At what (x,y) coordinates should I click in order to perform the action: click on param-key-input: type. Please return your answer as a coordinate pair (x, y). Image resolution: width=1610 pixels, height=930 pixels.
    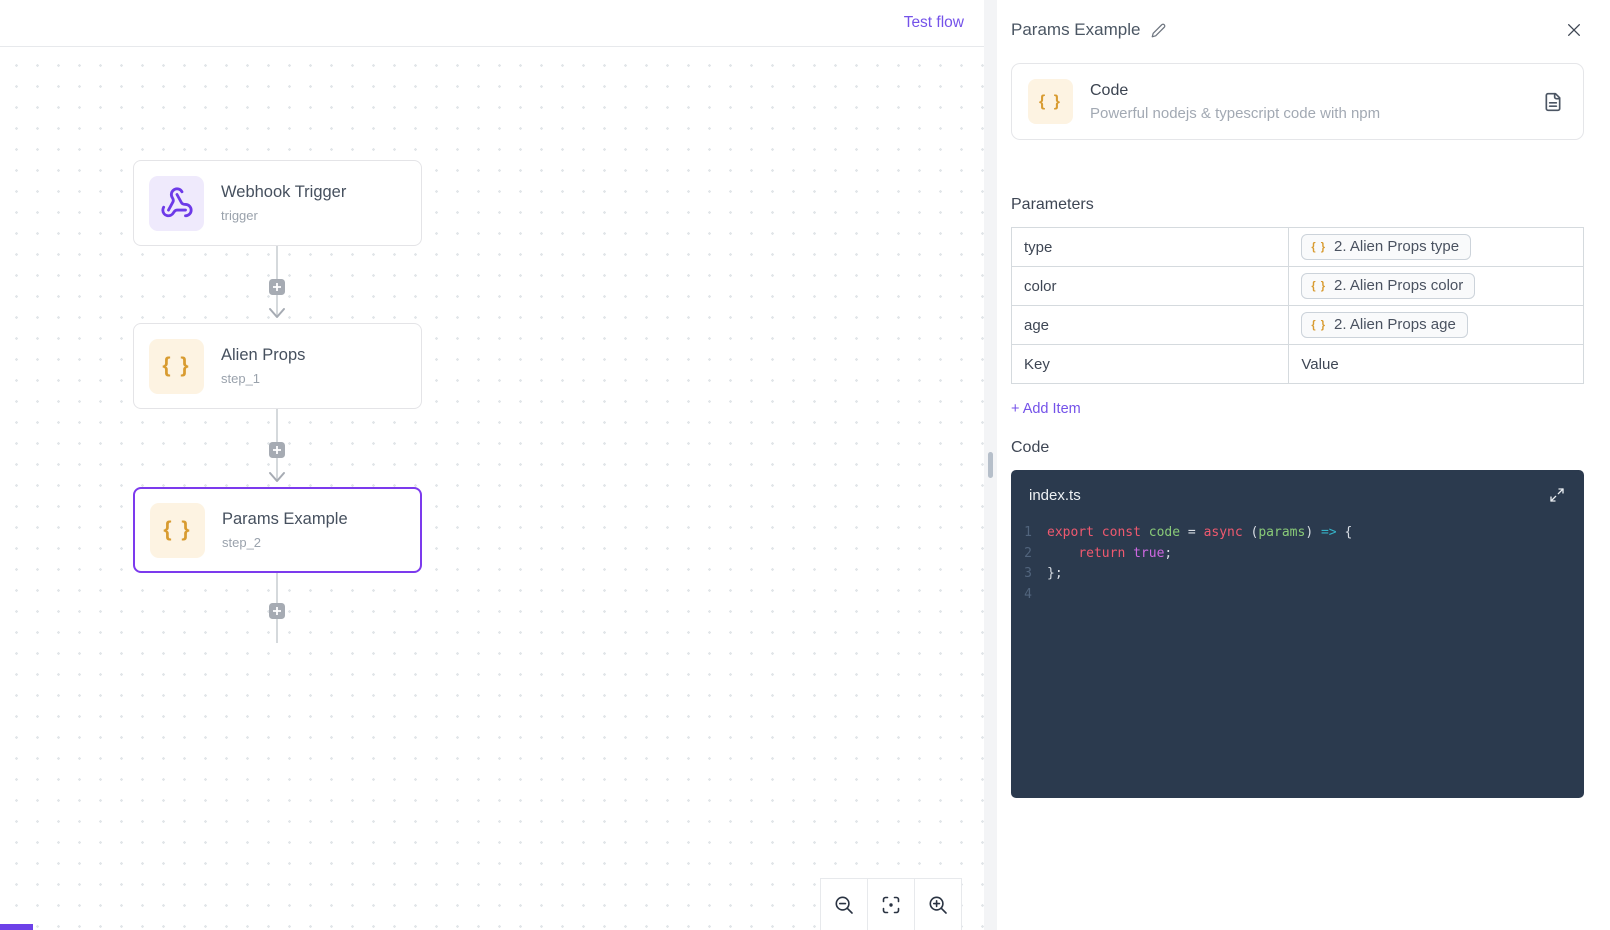
    Looking at the image, I should click on (1150, 247).